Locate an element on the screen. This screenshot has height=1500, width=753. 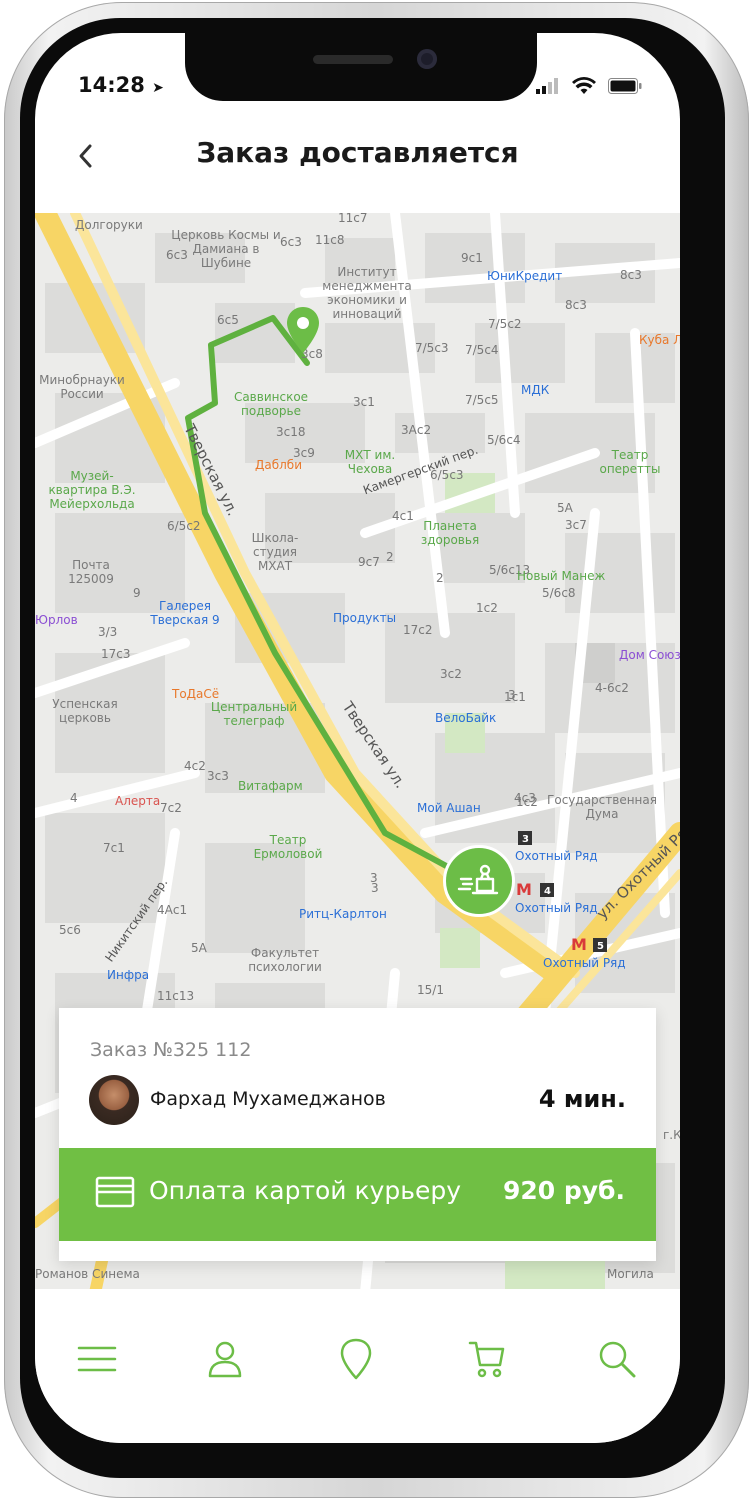
poi-label: Романов Синема is located at coordinates (87, 1274).